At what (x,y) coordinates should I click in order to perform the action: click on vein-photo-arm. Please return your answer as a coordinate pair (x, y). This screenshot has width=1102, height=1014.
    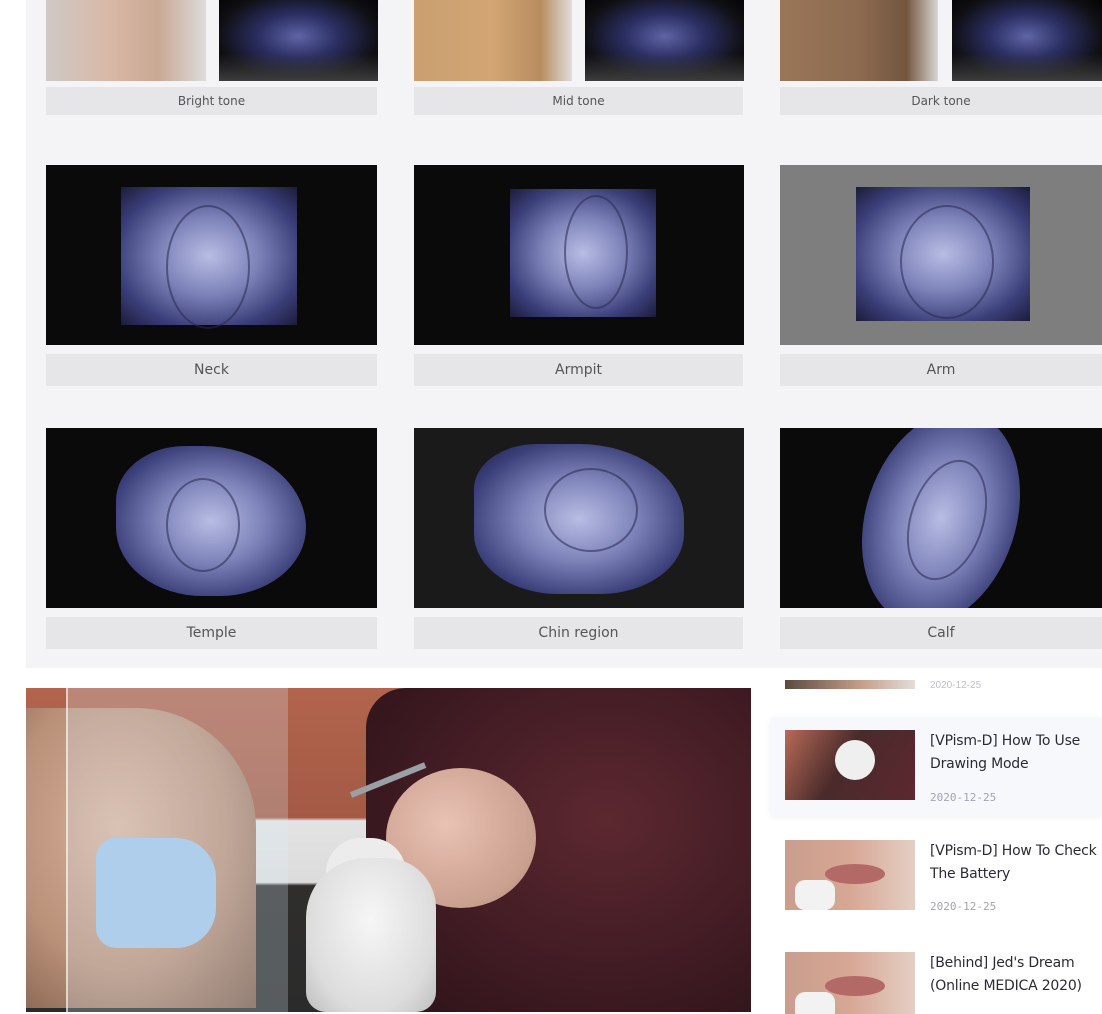
    Looking at the image, I should click on (941, 255).